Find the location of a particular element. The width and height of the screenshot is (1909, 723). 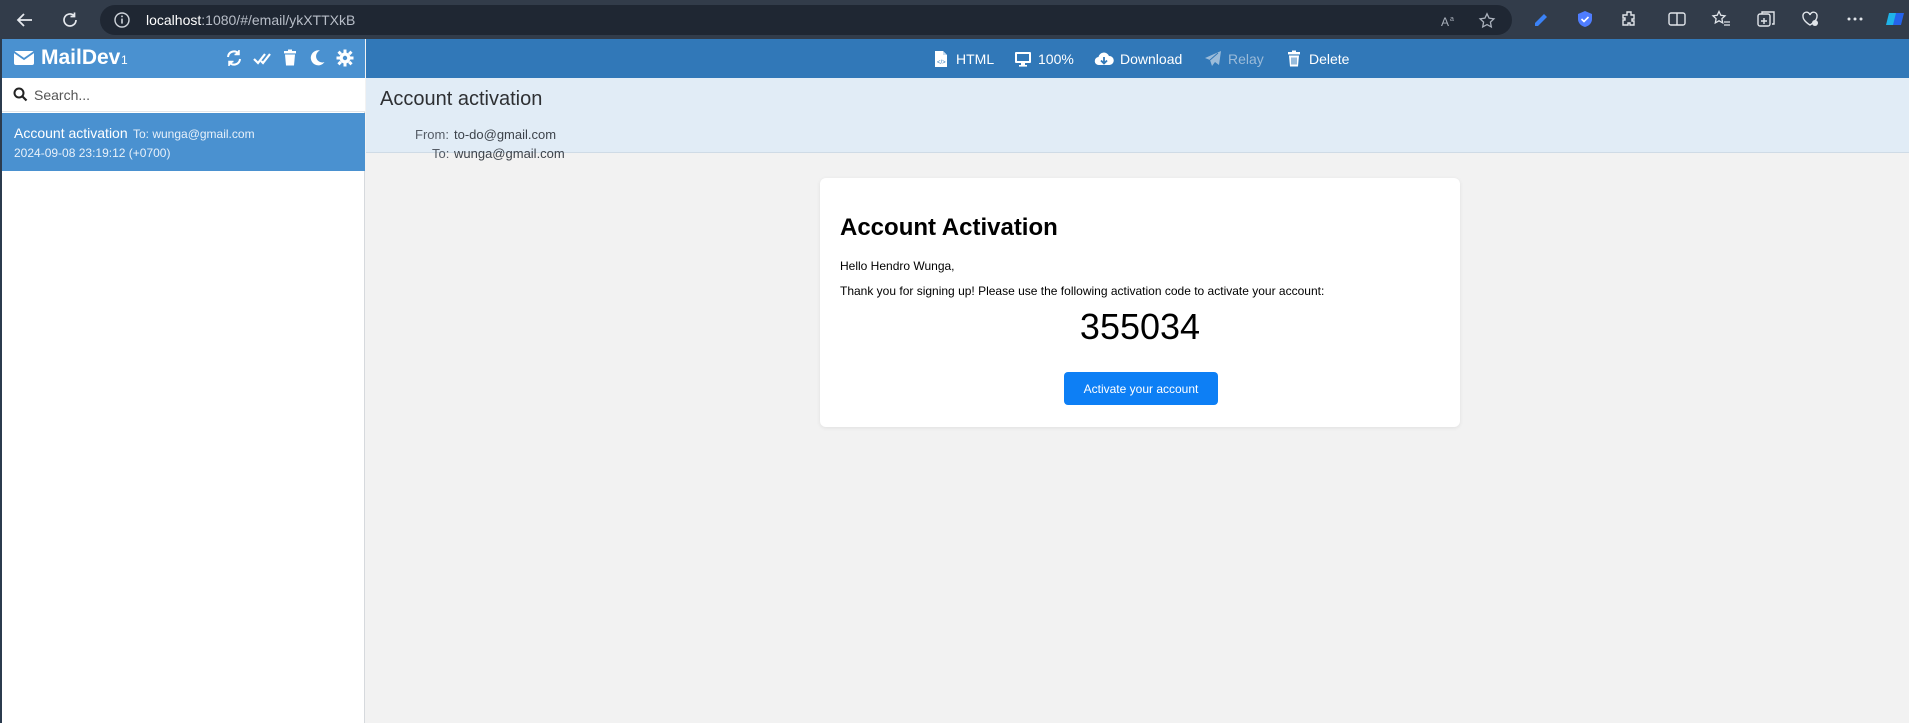

copilot-icon is located at coordinates (1895, 19).